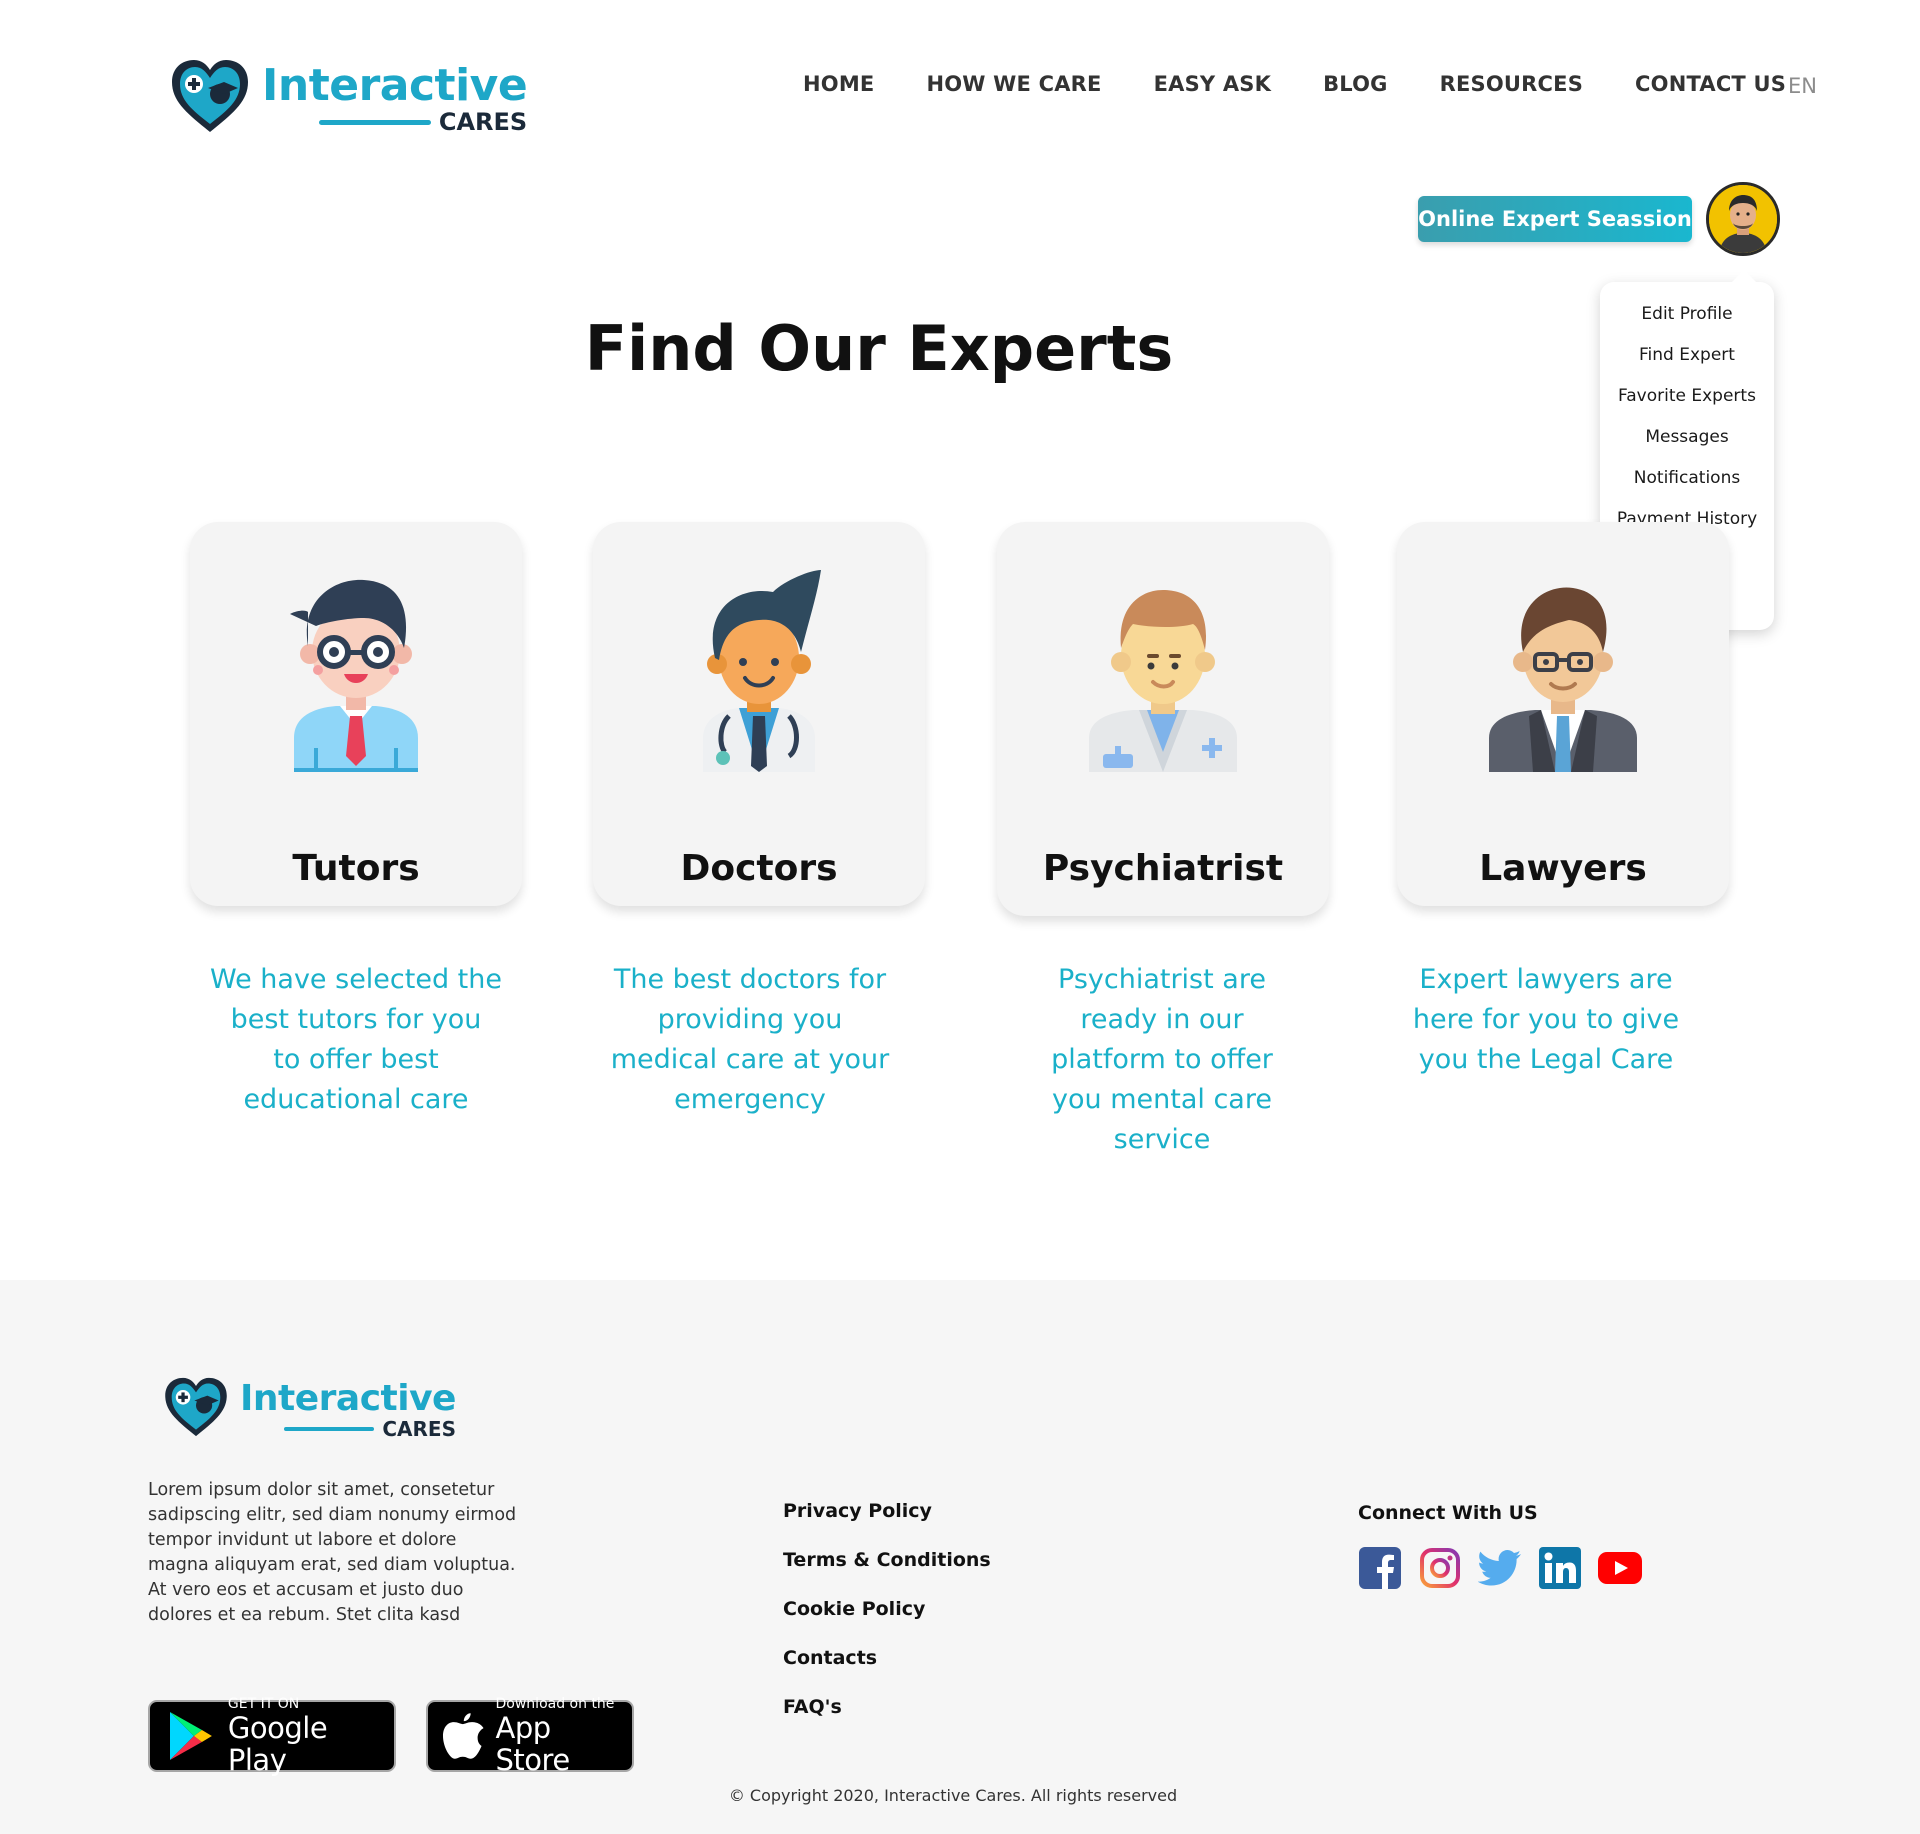 This screenshot has height=1834, width=1920. I want to click on nav-blog: BLOG, so click(1355, 84).